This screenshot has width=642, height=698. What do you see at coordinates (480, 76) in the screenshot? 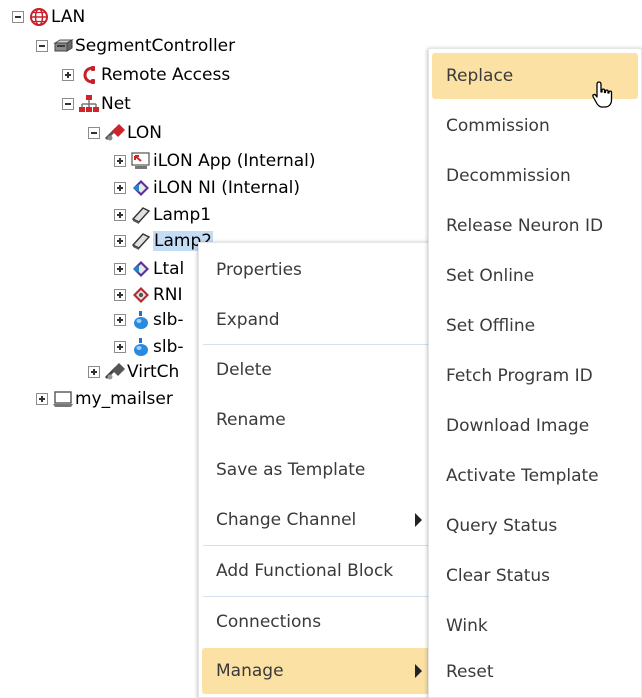
I see `menu-item-label: Replace` at bounding box center [480, 76].